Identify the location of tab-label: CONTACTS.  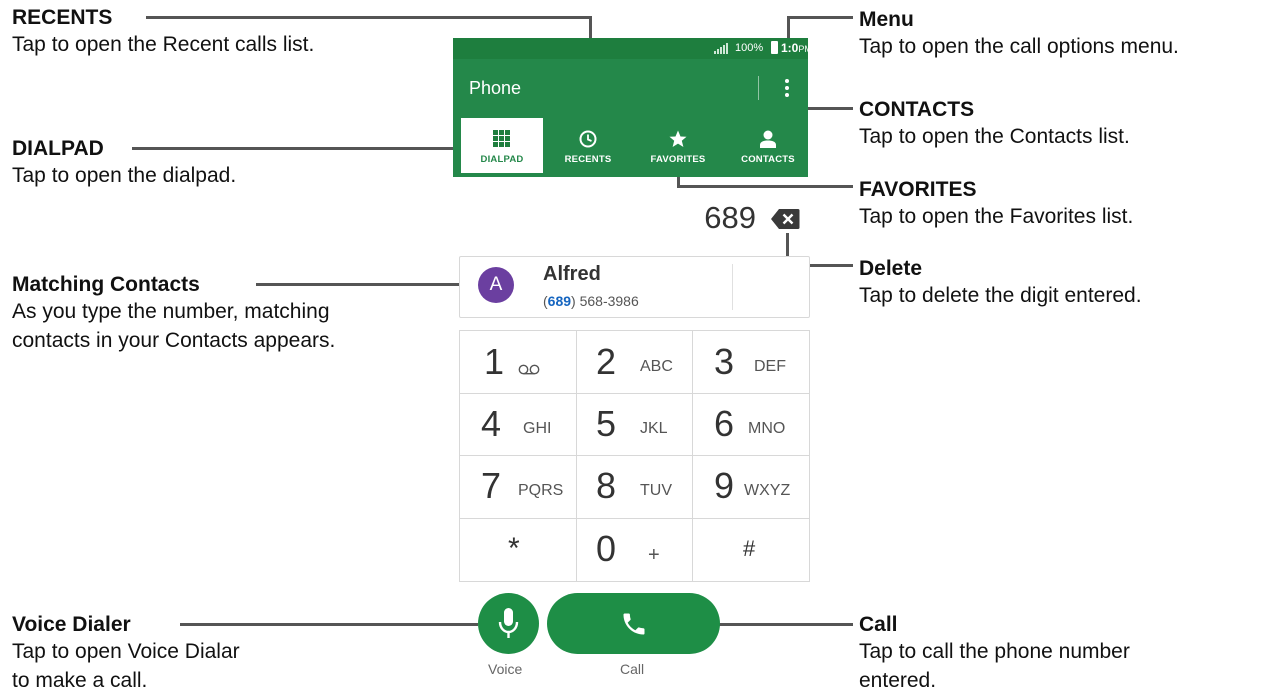
(768, 159).